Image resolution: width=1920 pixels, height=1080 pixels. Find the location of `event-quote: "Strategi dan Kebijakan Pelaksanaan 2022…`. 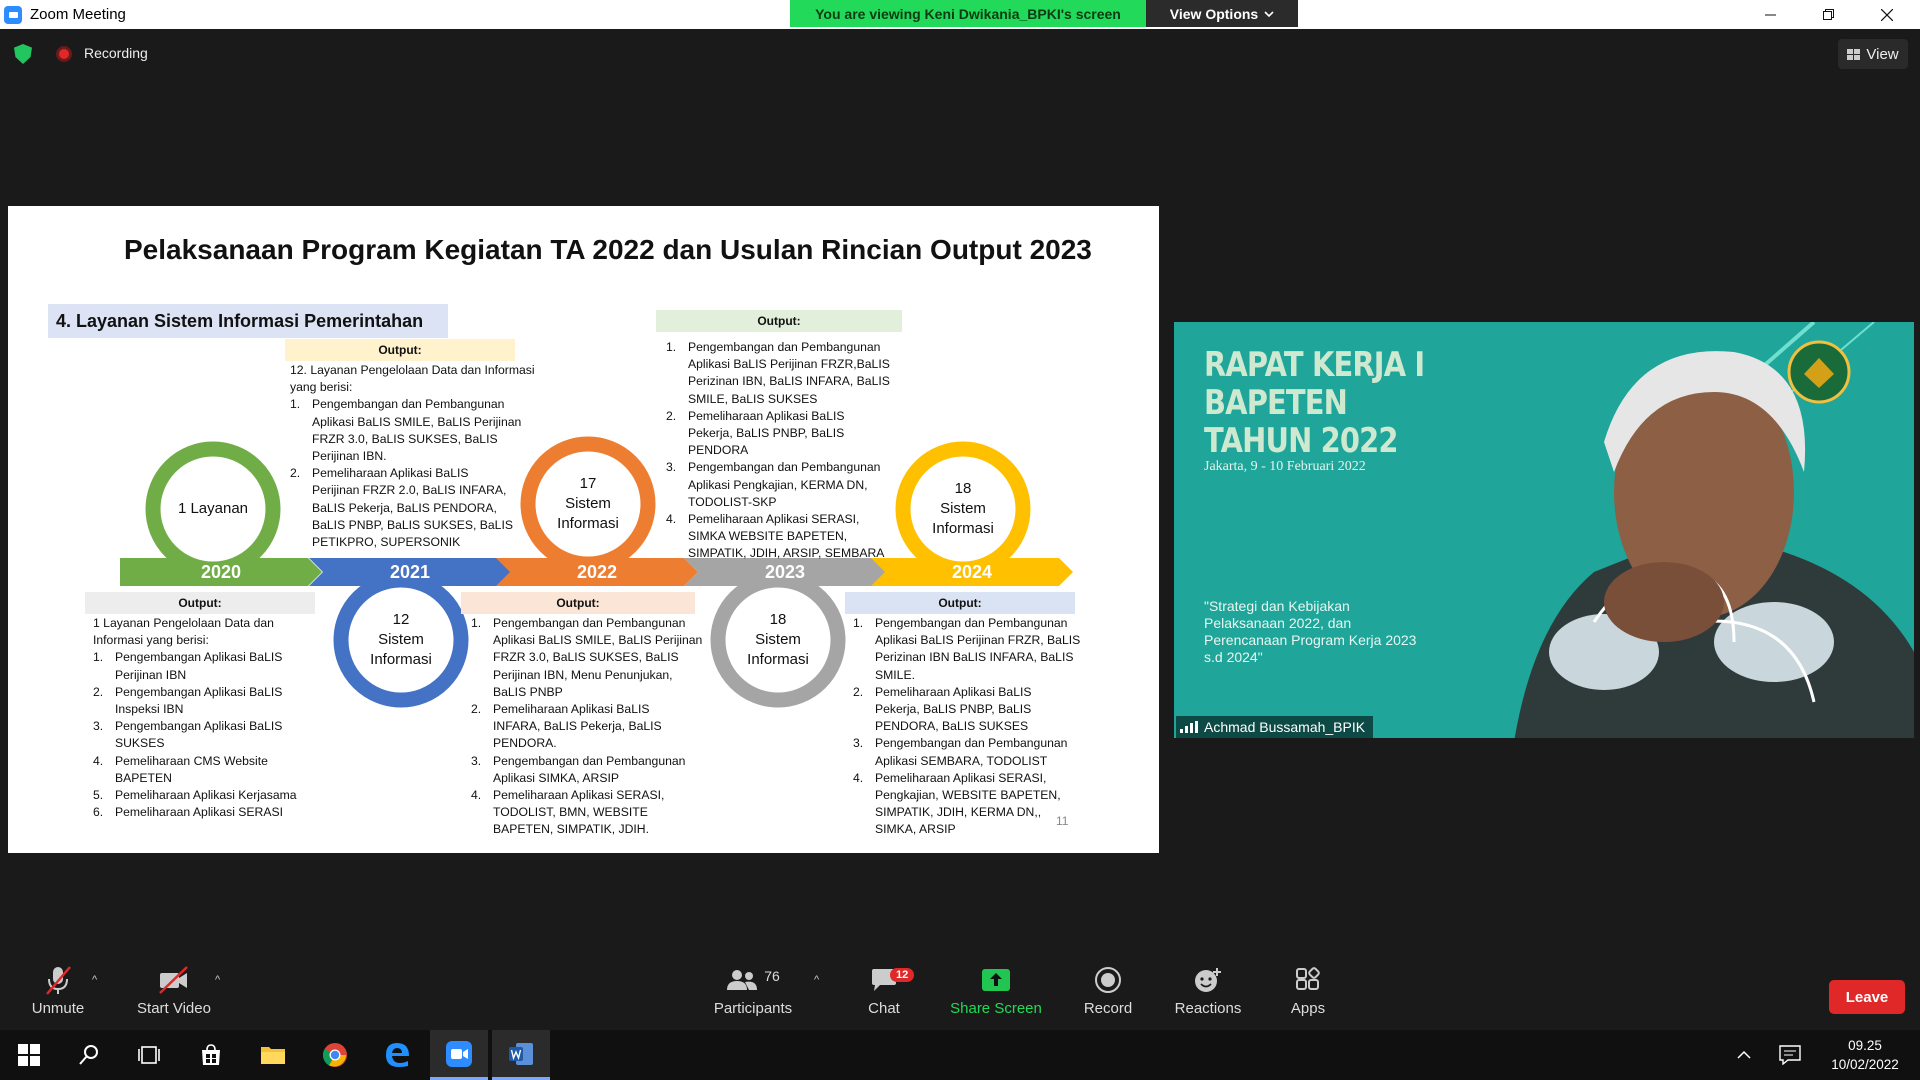

event-quote: "Strategi dan Kebijakan Pelaksanaan 2022… is located at coordinates (1310, 631).